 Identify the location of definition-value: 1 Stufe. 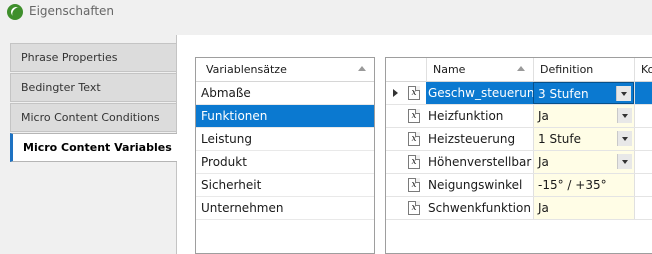
(559, 139).